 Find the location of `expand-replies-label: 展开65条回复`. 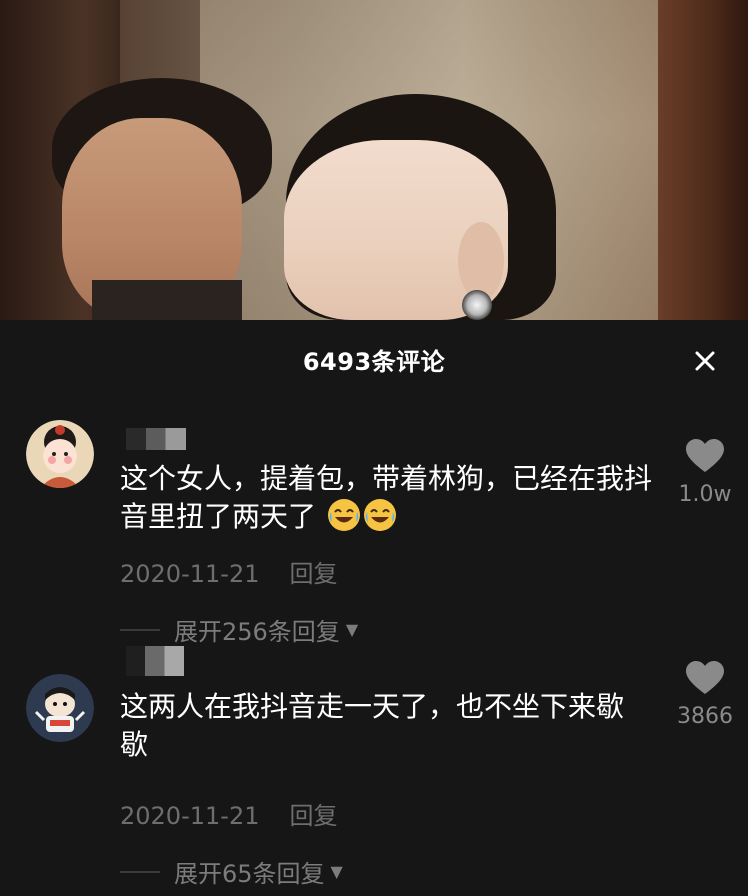

expand-replies-label: 展开65条回复 is located at coordinates (249, 874).